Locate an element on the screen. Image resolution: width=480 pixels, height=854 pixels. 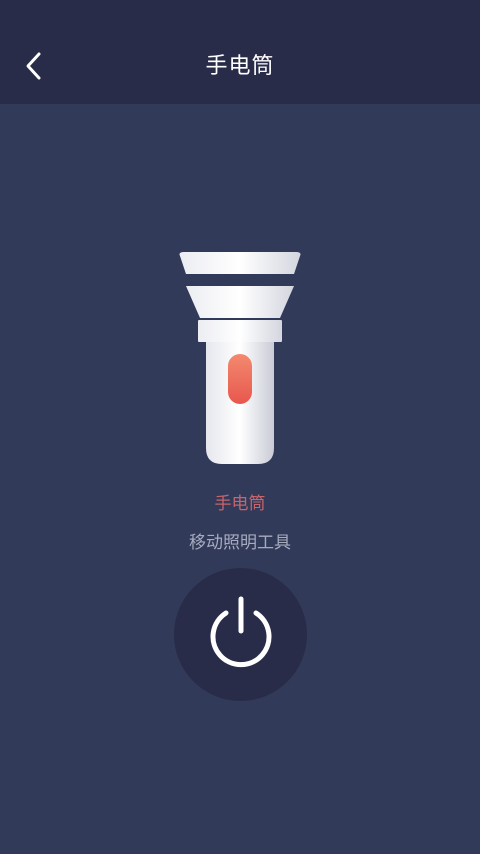
flashlight-icon is located at coordinates (240, 358).